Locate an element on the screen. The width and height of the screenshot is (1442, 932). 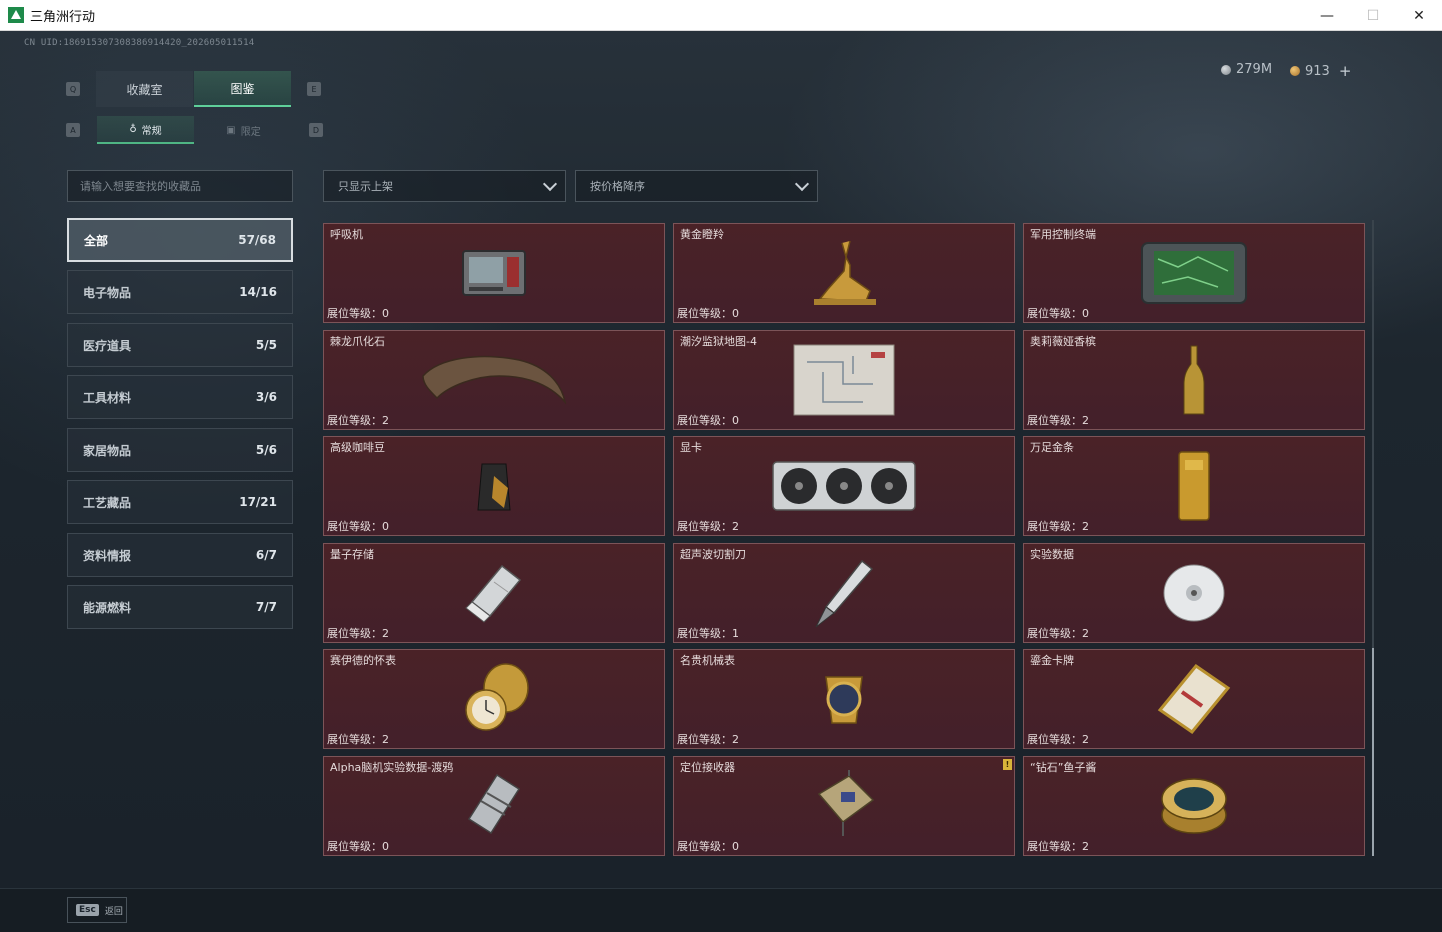
back-label: 返回 is located at coordinates (113, 911).